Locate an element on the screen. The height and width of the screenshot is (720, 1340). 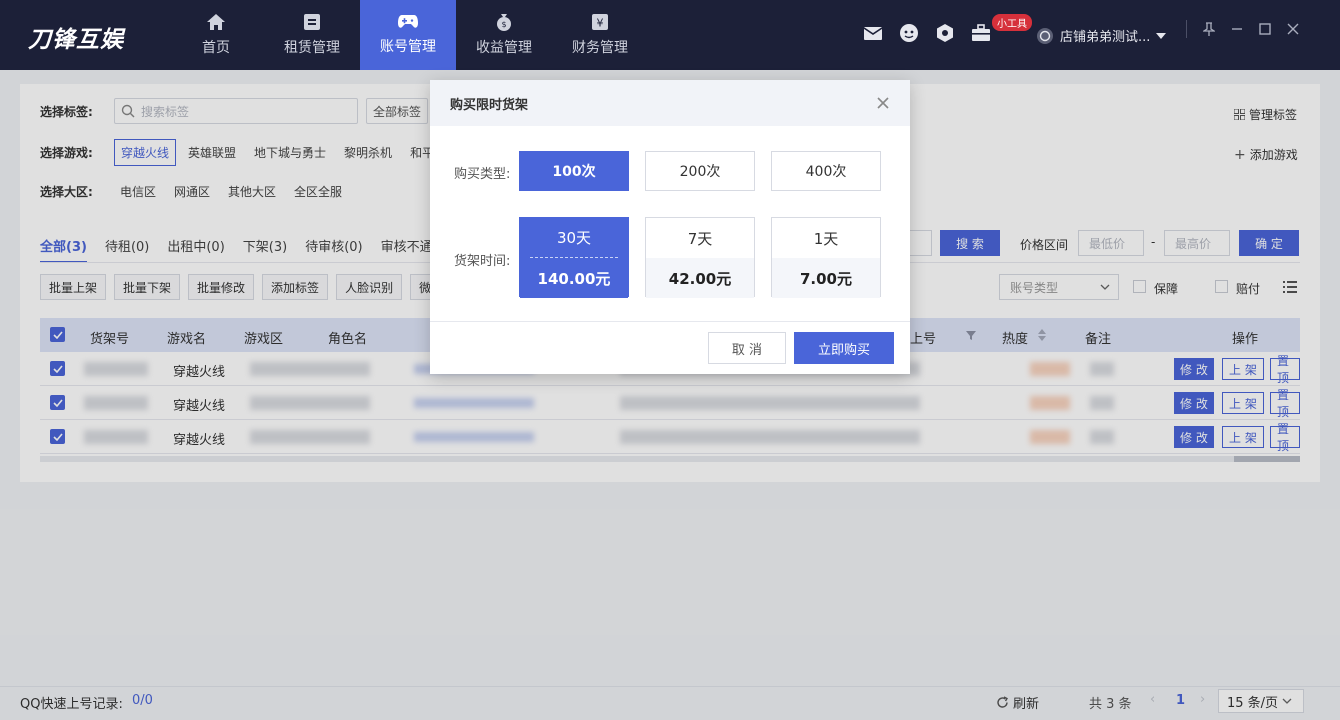
duration-price: 42.00元 is located at coordinates (700, 278).